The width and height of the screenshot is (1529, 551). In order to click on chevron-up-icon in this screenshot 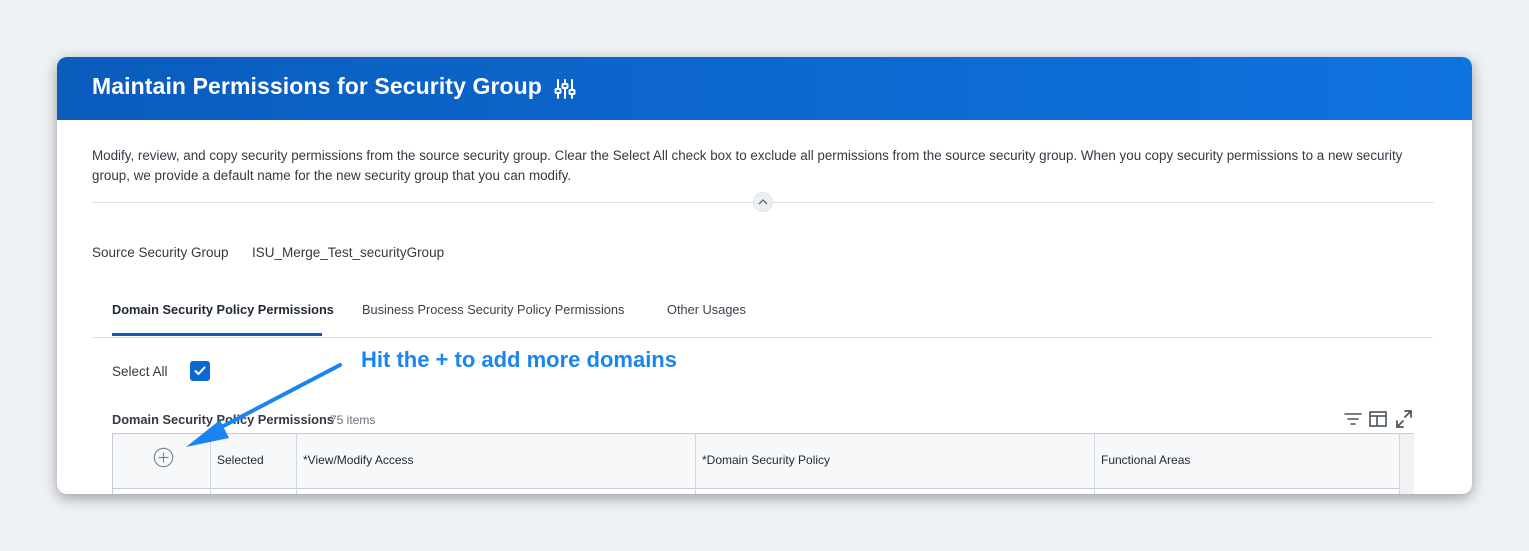, I will do `click(763, 202)`.